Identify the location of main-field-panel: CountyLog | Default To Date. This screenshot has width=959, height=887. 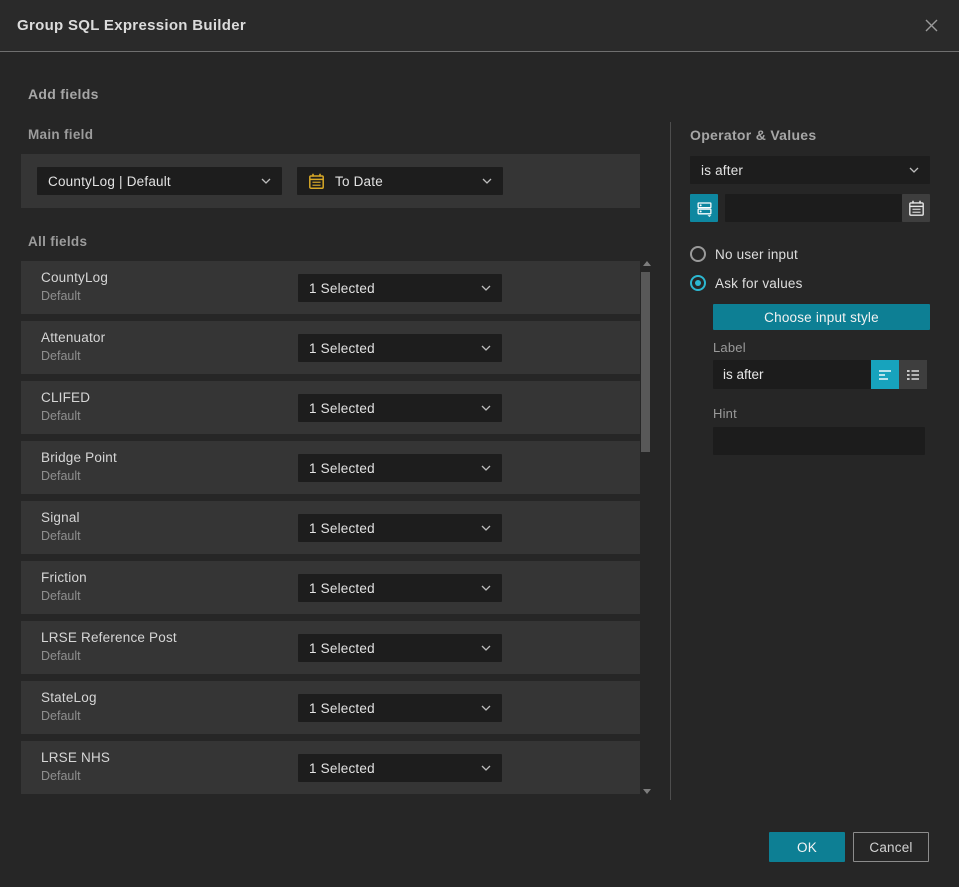
(330, 181).